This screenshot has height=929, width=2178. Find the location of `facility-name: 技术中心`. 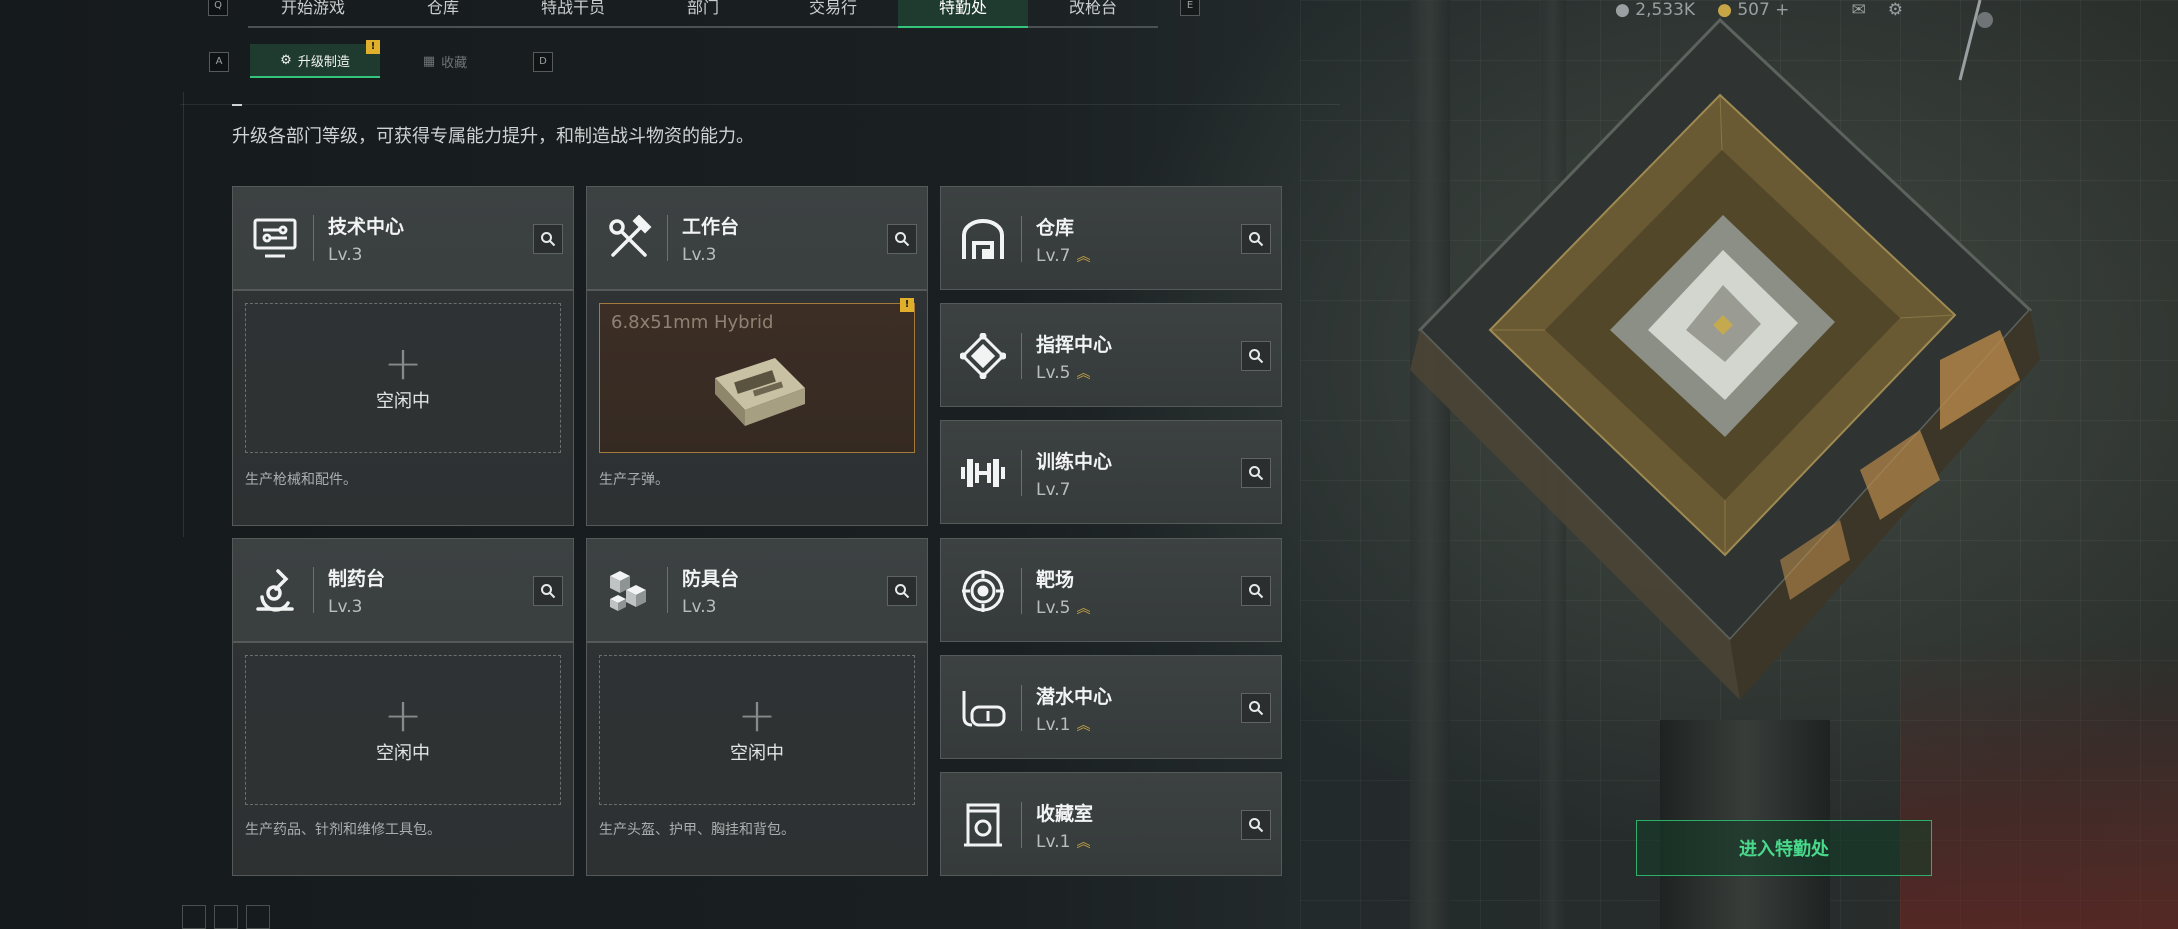

facility-name: 技术中心 is located at coordinates (366, 226).